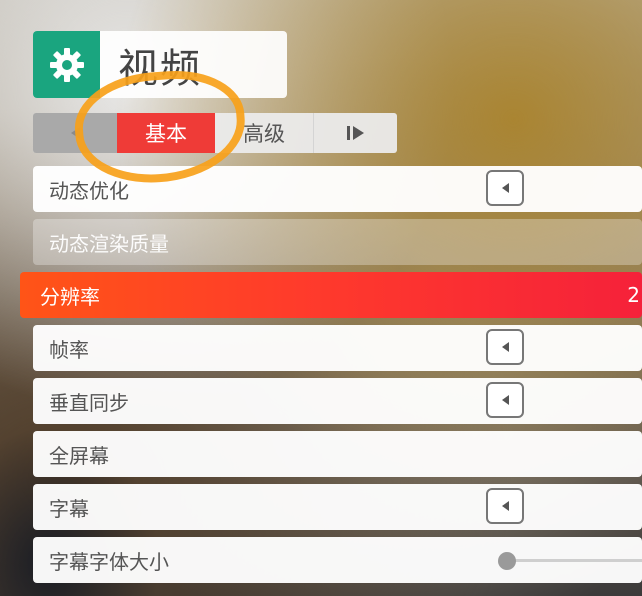  Describe the element at coordinates (89, 190) in the screenshot. I see `setting-label: 动态优化` at that location.